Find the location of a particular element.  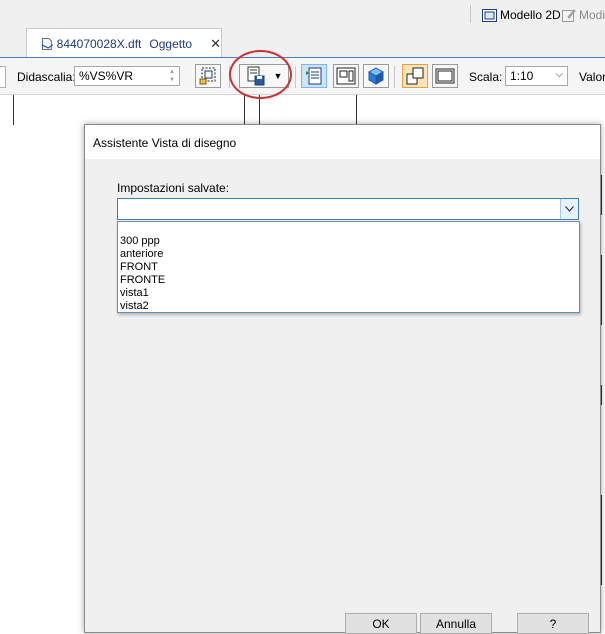

top-strip: Modello 2D Modifi is located at coordinates (302, 14).